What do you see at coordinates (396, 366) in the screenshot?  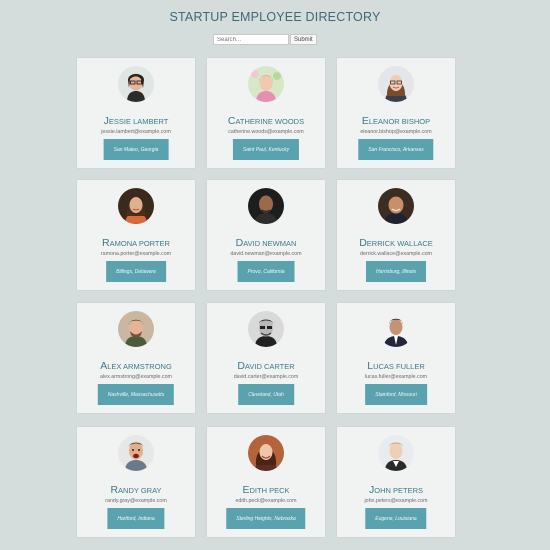 I see `employee-name: Lucas Fuller` at bounding box center [396, 366].